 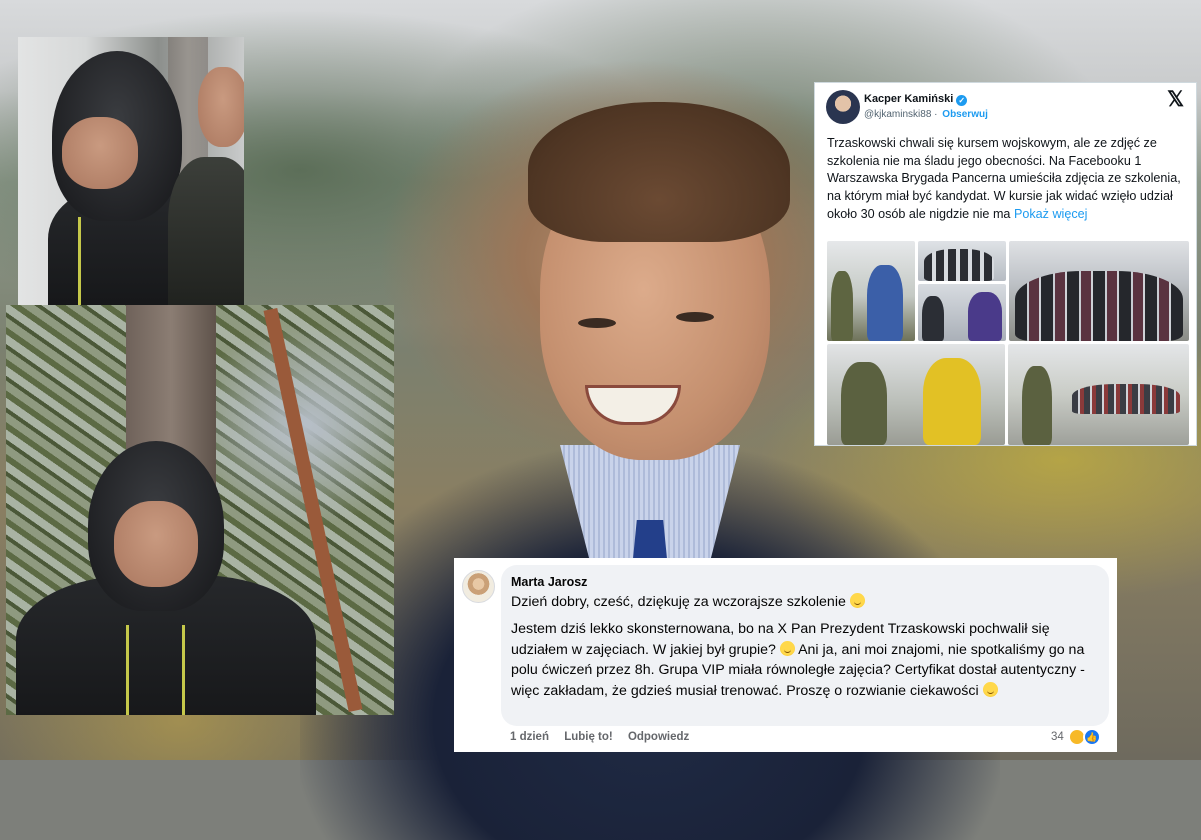 I want to click on author-handle: @kjkaminski88, so click(x=898, y=114).